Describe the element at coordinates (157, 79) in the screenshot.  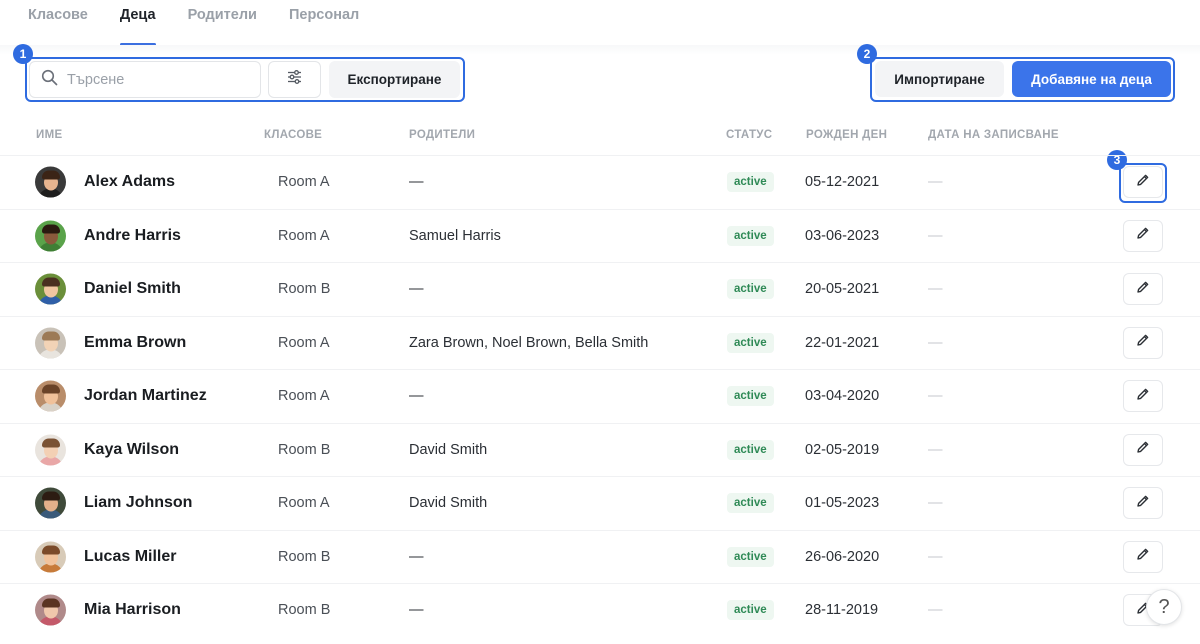
I see `search-input` at that location.